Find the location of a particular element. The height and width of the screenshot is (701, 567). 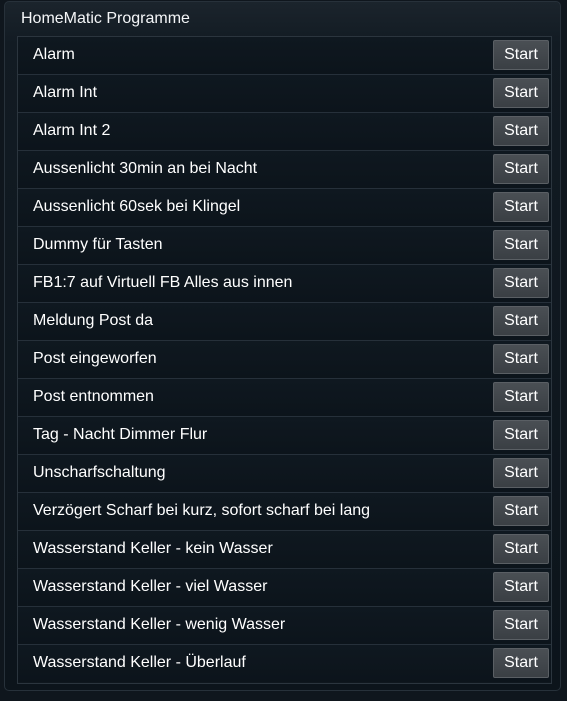

program-row: Wasserstand Keller - Überlauf Start is located at coordinates (284, 663).